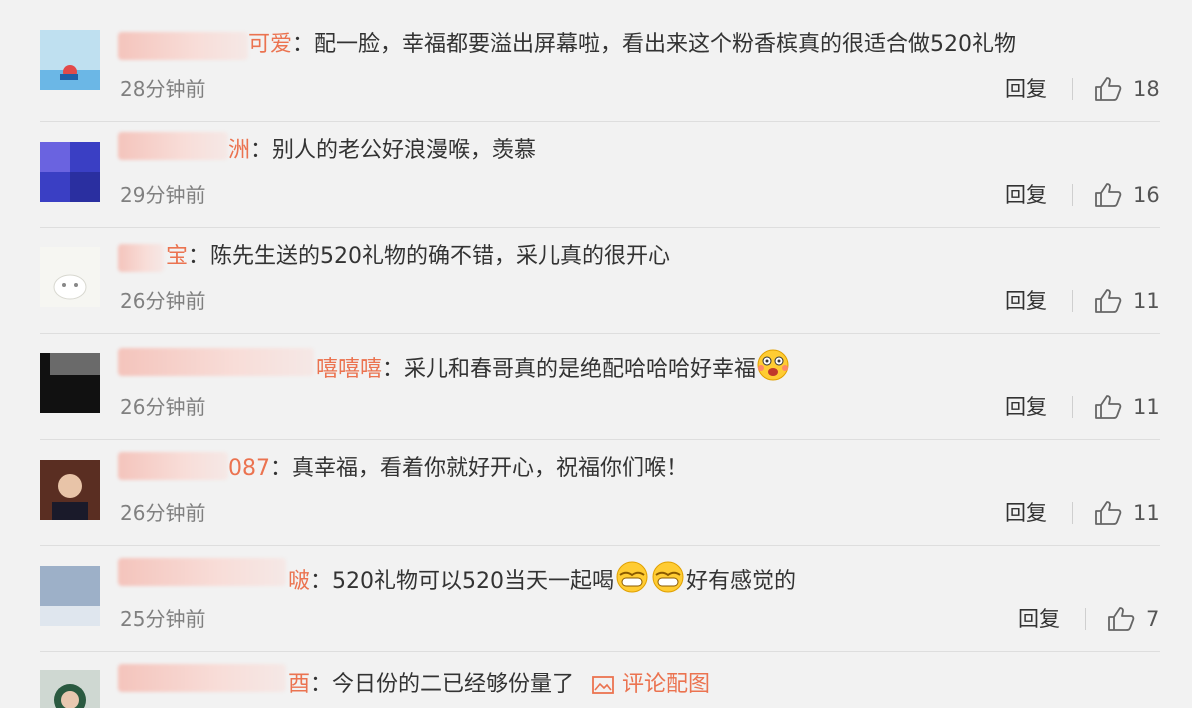 This screenshot has width=1192, height=708. I want to click on comment-text-after: 好有感觉的, so click(741, 581).